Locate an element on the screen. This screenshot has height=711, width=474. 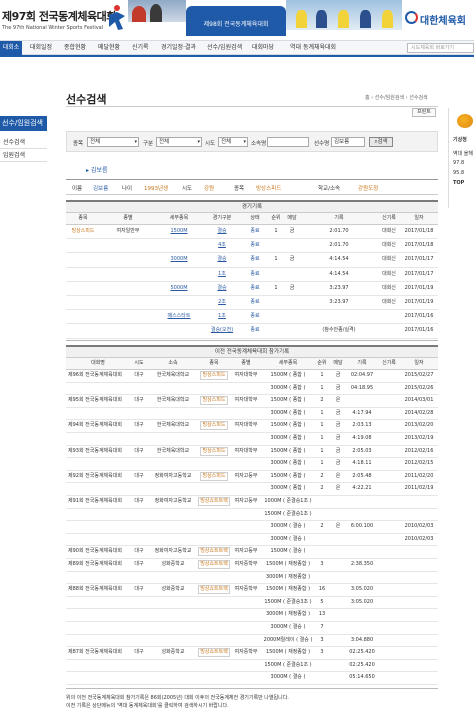
table-row: 3000M ( 재정종합 ) 13 is located at coordinates (252, 615).